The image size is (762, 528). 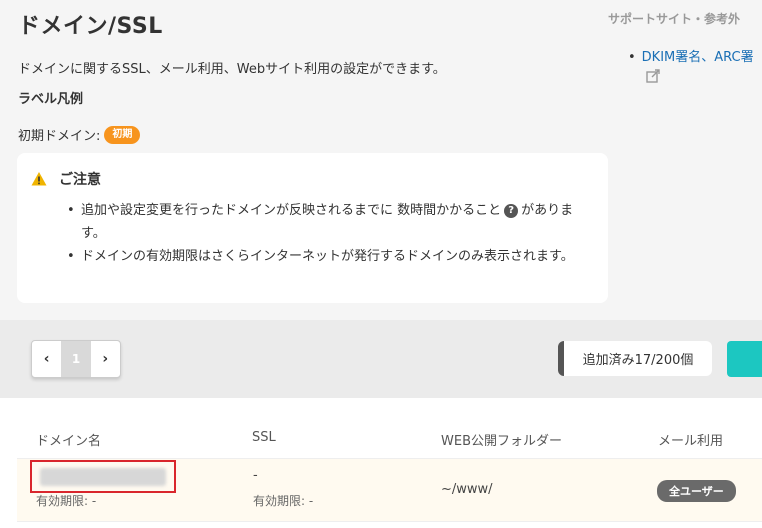 What do you see at coordinates (90, 26) in the screenshot?
I see `page-title: ドメイン/SSL` at bounding box center [90, 26].